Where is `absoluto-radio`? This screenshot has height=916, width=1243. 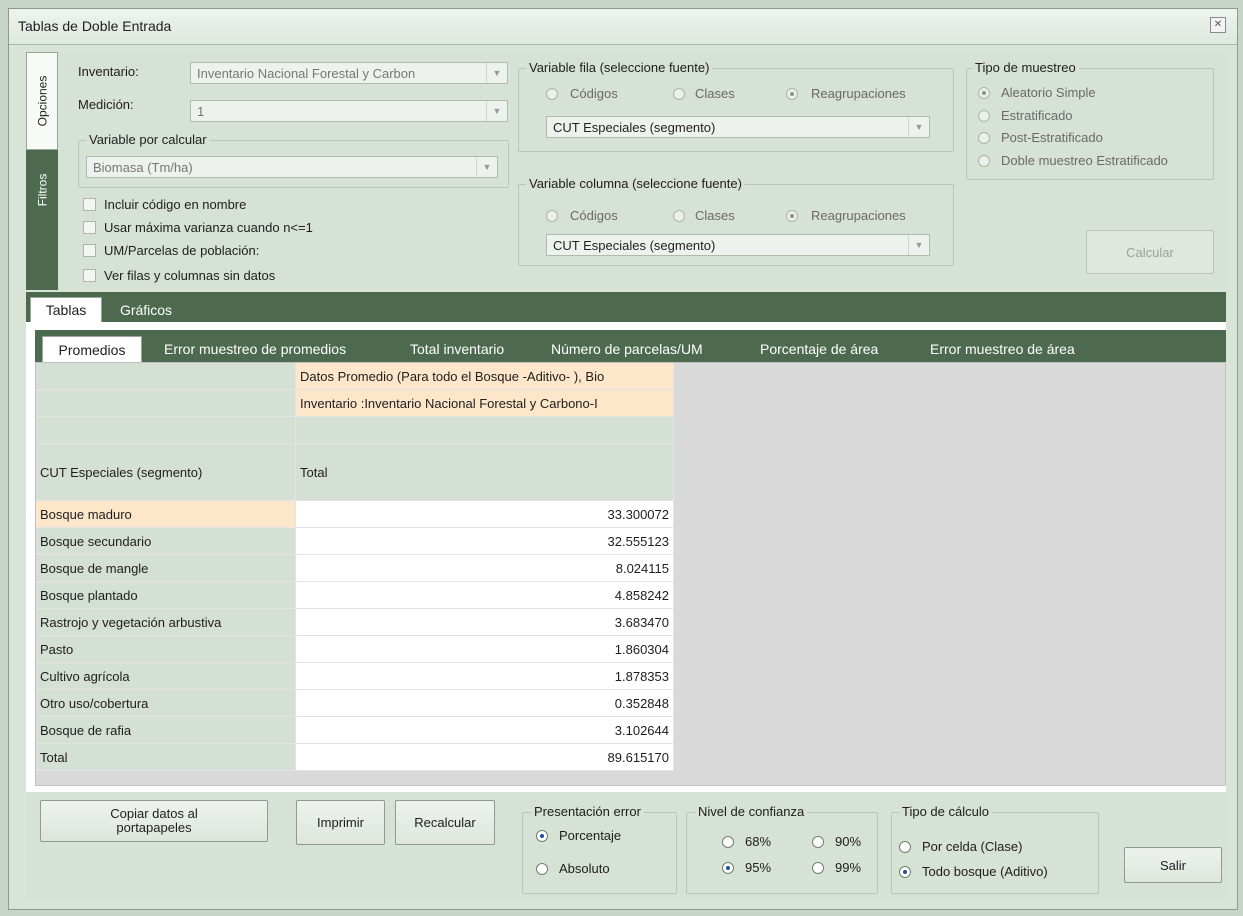
absoluto-radio is located at coordinates (542, 869).